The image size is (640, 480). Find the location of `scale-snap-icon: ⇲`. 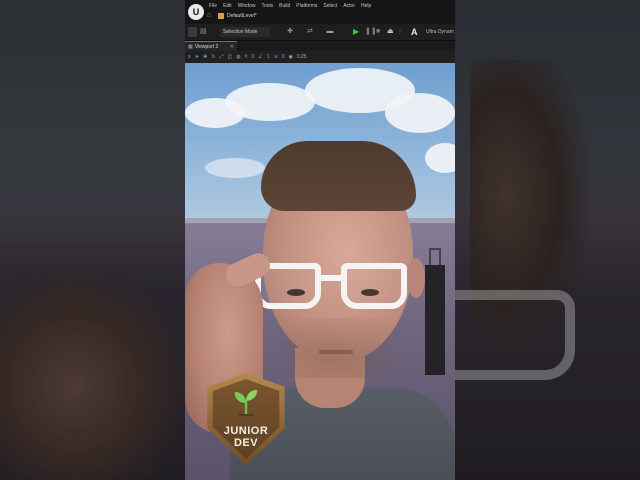

scale-snap-icon: ⇲ is located at coordinates (275, 57).